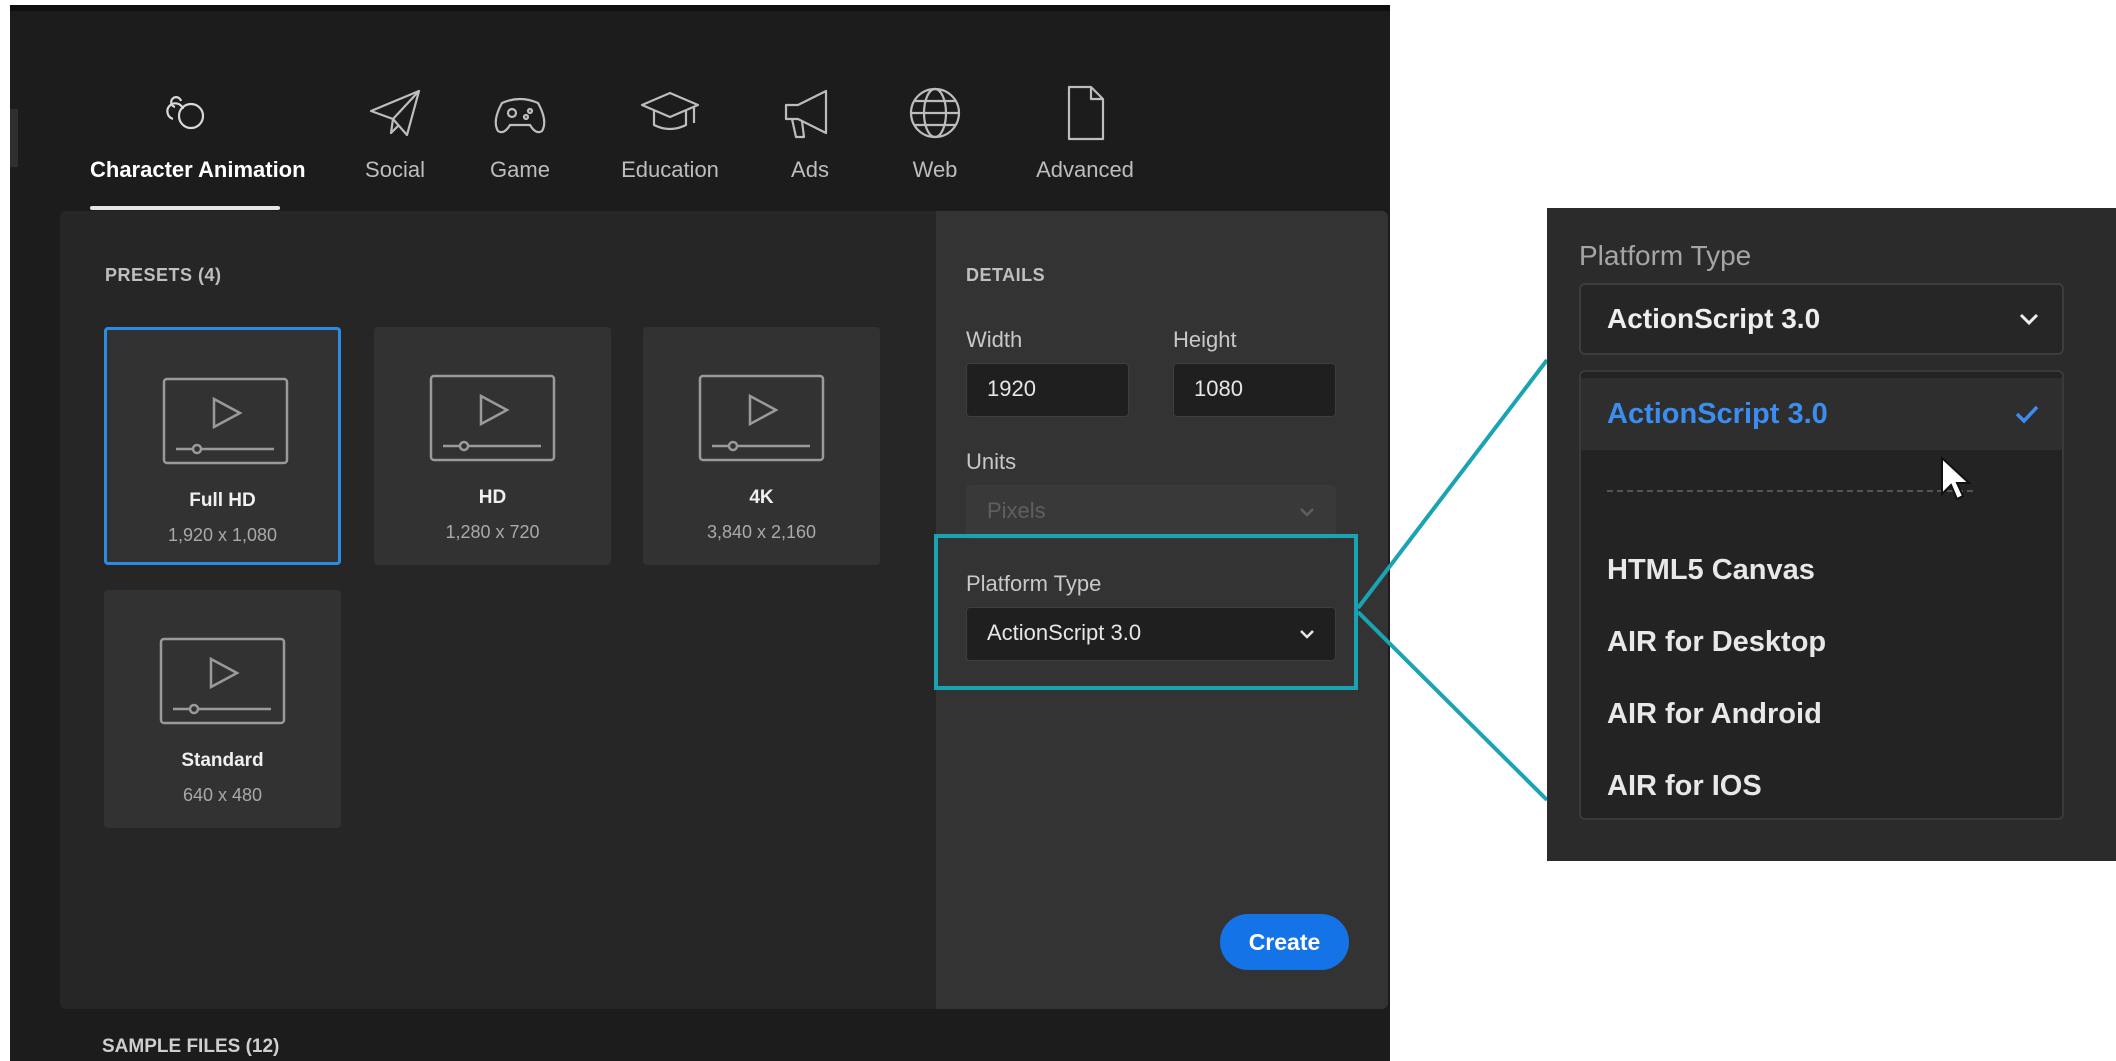  Describe the element at coordinates (1016, 510) in the screenshot. I see `units-value: Pixels` at that location.